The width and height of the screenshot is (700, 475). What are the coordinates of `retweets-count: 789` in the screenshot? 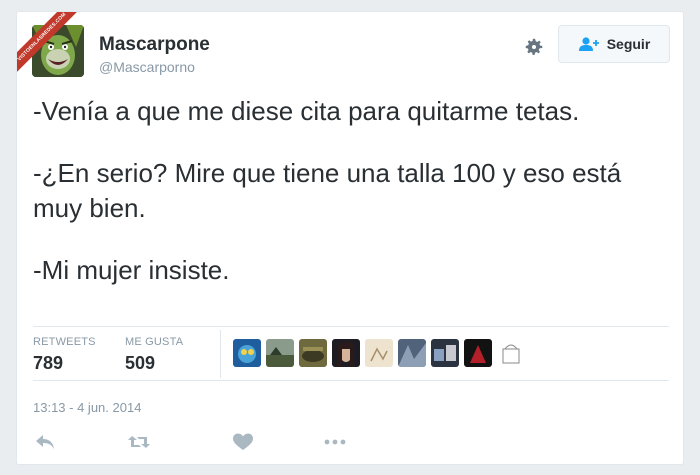 It's located at (48, 363).